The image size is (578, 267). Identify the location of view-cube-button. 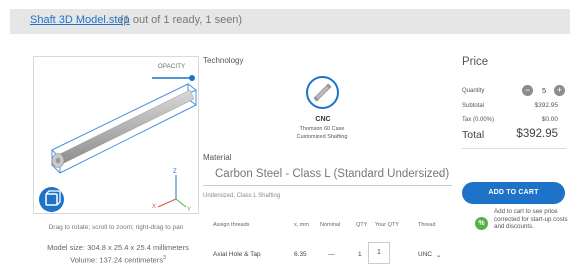
(51, 199).